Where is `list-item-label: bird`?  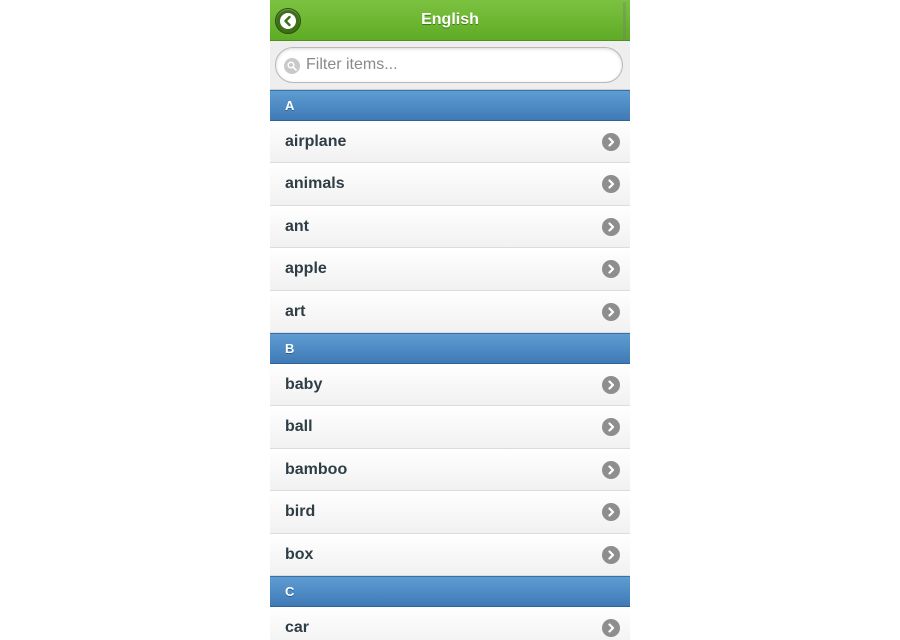
list-item-label: bird is located at coordinates (300, 512).